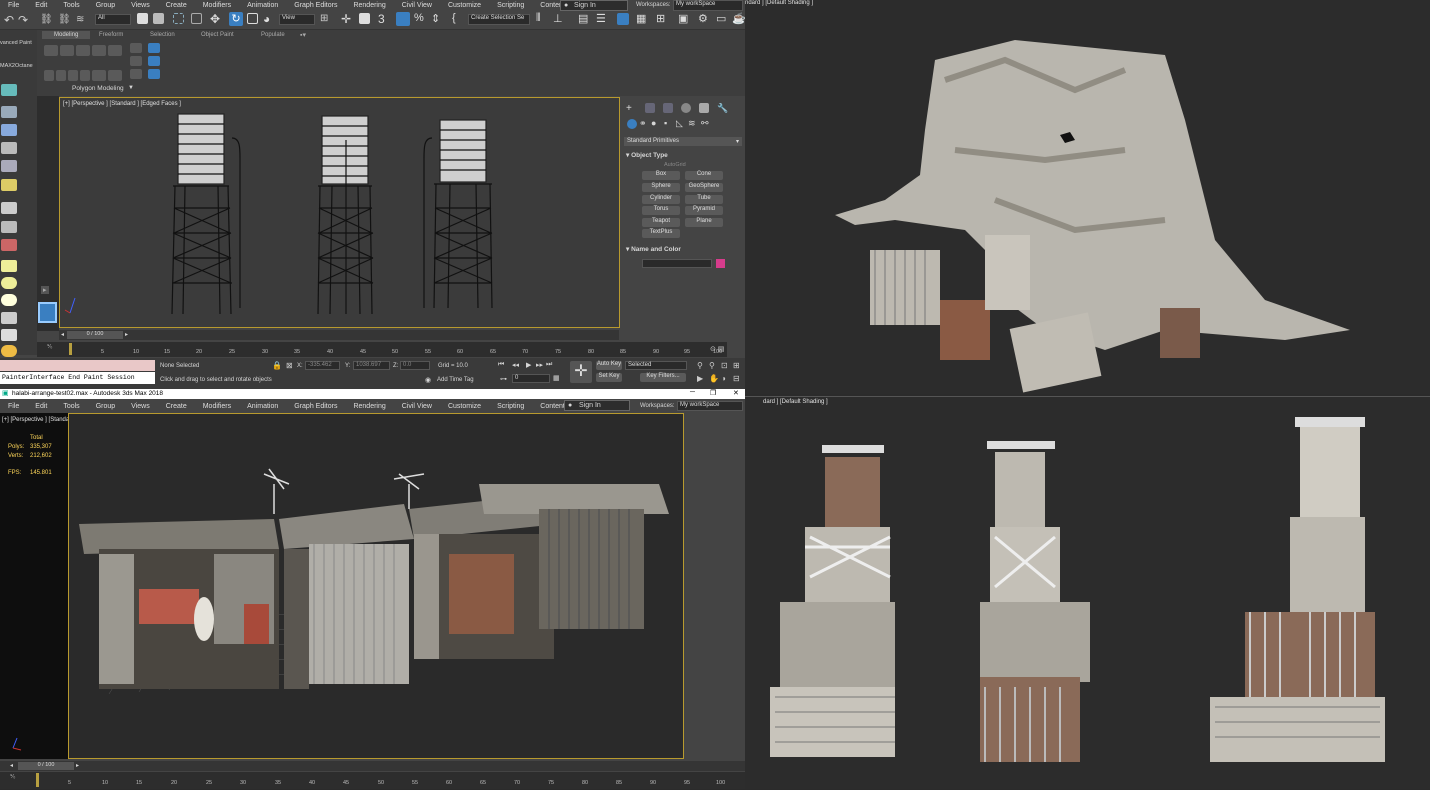 This screenshot has width=1430, height=790. I want to click on minimize-icon: ─, so click(692, 392).